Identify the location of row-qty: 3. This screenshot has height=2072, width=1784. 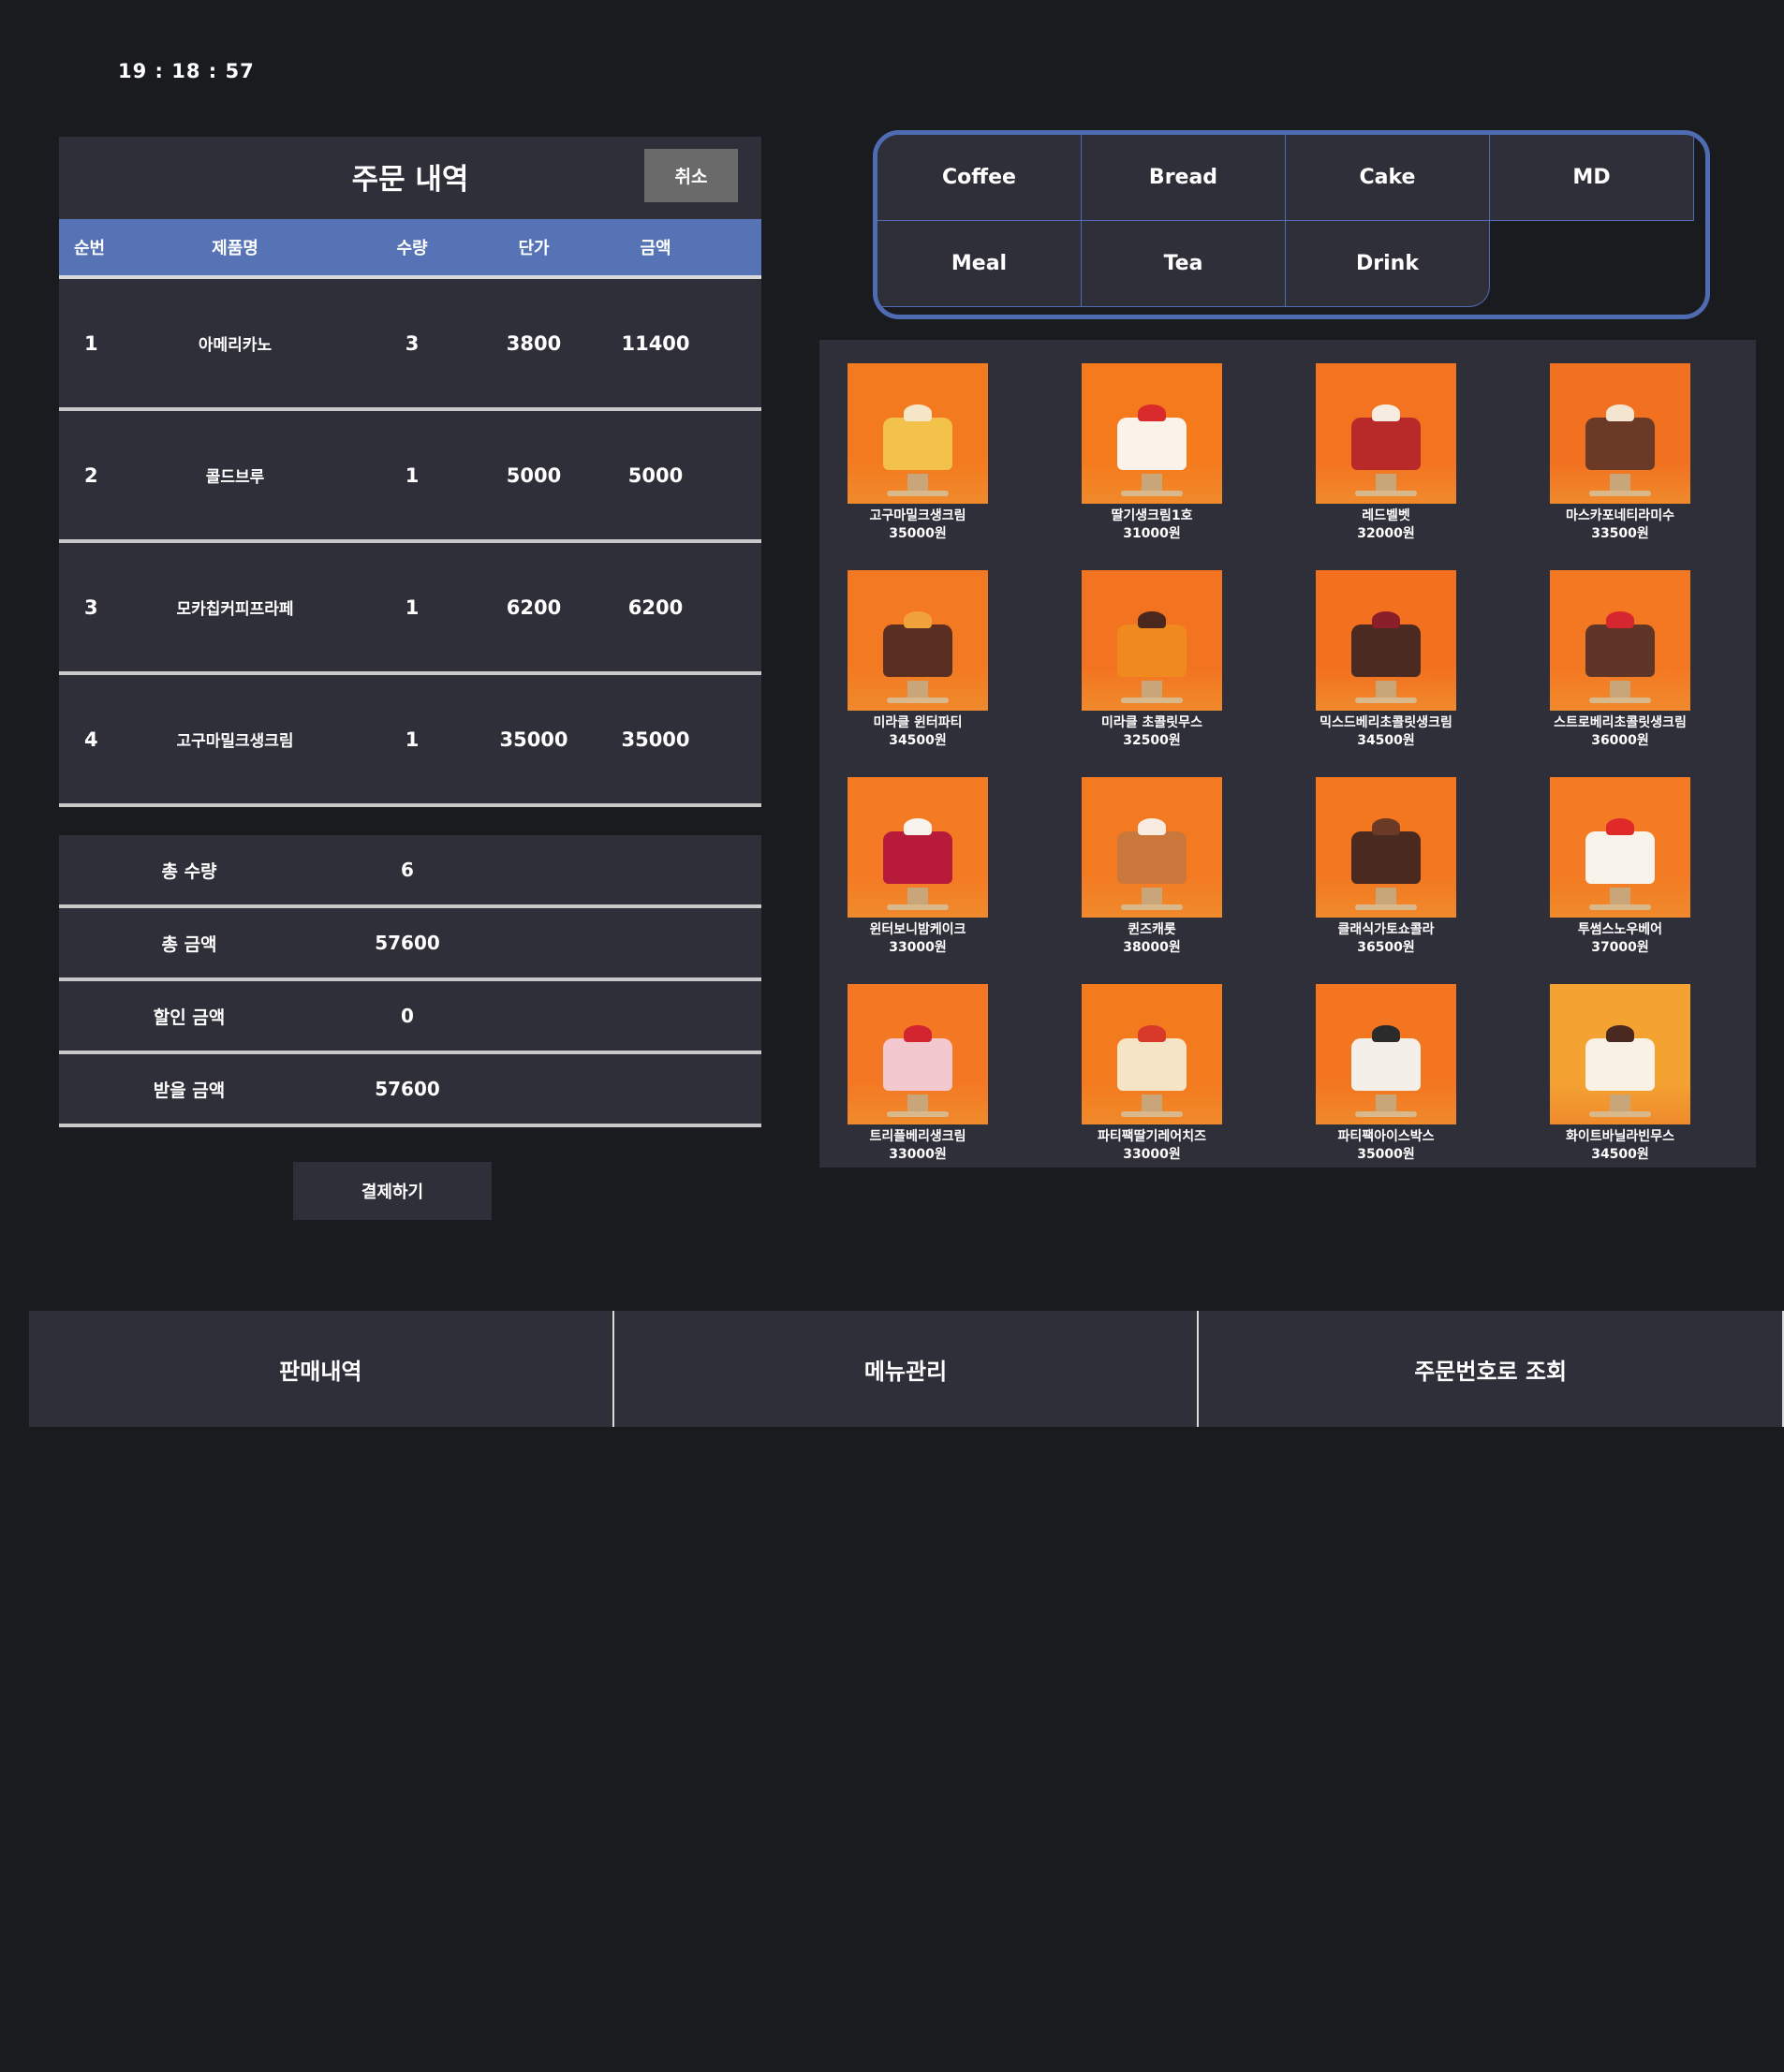
(412, 343).